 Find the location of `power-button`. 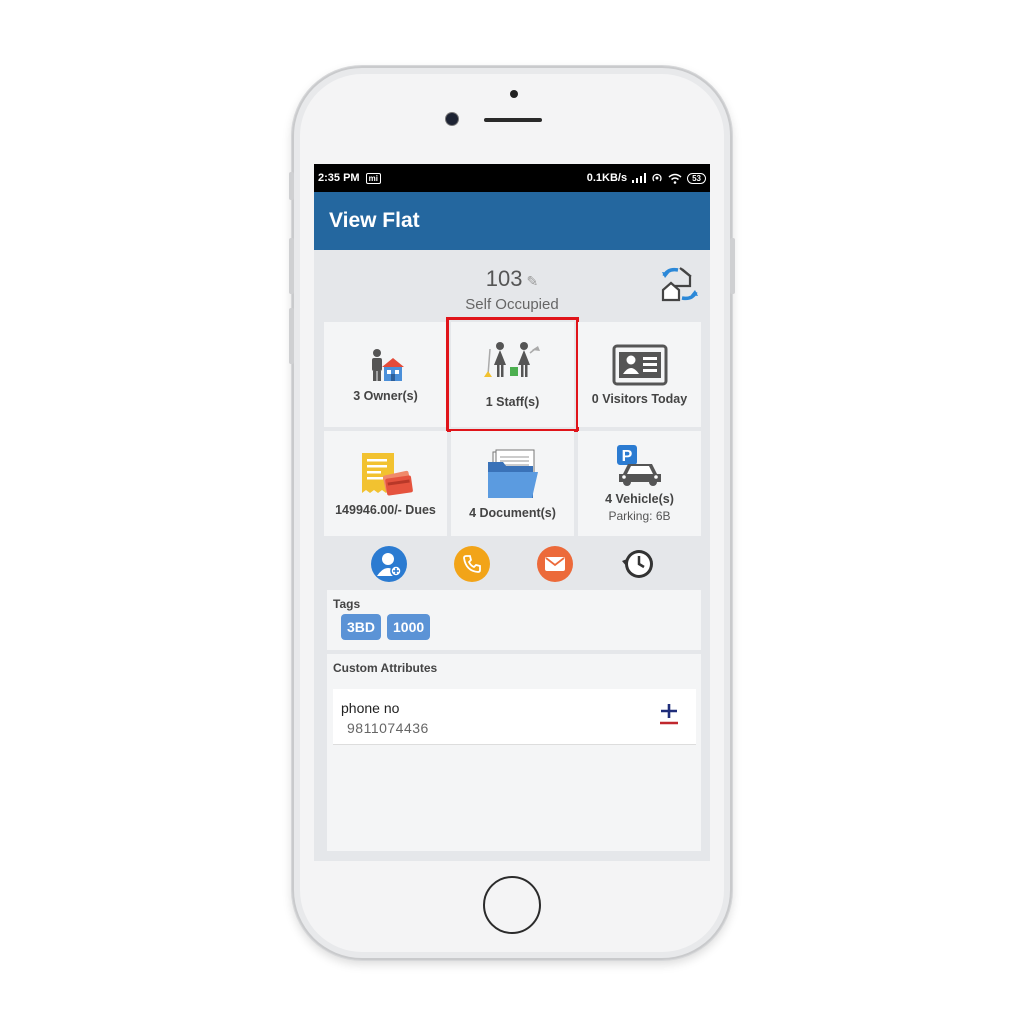

power-button is located at coordinates (732, 266).